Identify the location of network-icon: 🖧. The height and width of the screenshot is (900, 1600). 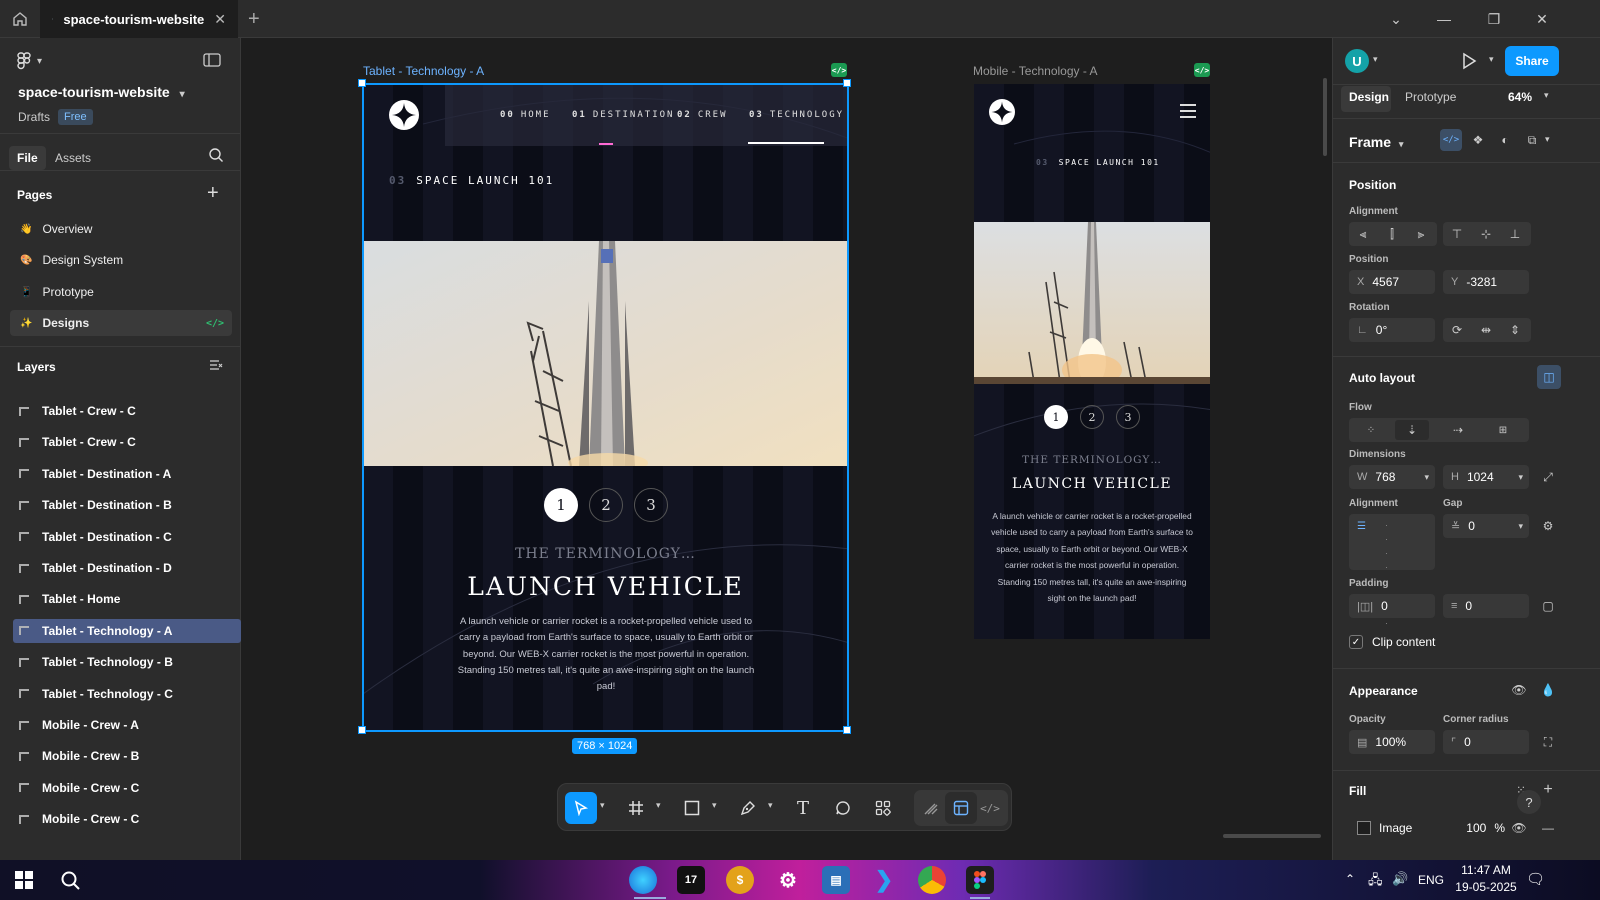
(1375, 882).